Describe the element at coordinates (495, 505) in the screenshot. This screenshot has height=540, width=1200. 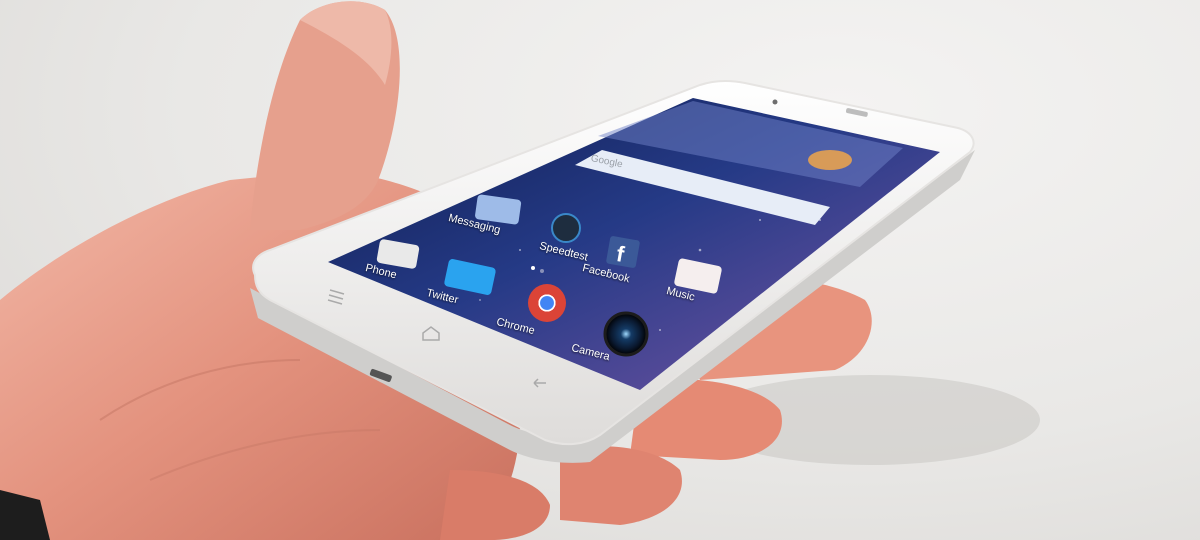
I see `finger-pinky` at that location.